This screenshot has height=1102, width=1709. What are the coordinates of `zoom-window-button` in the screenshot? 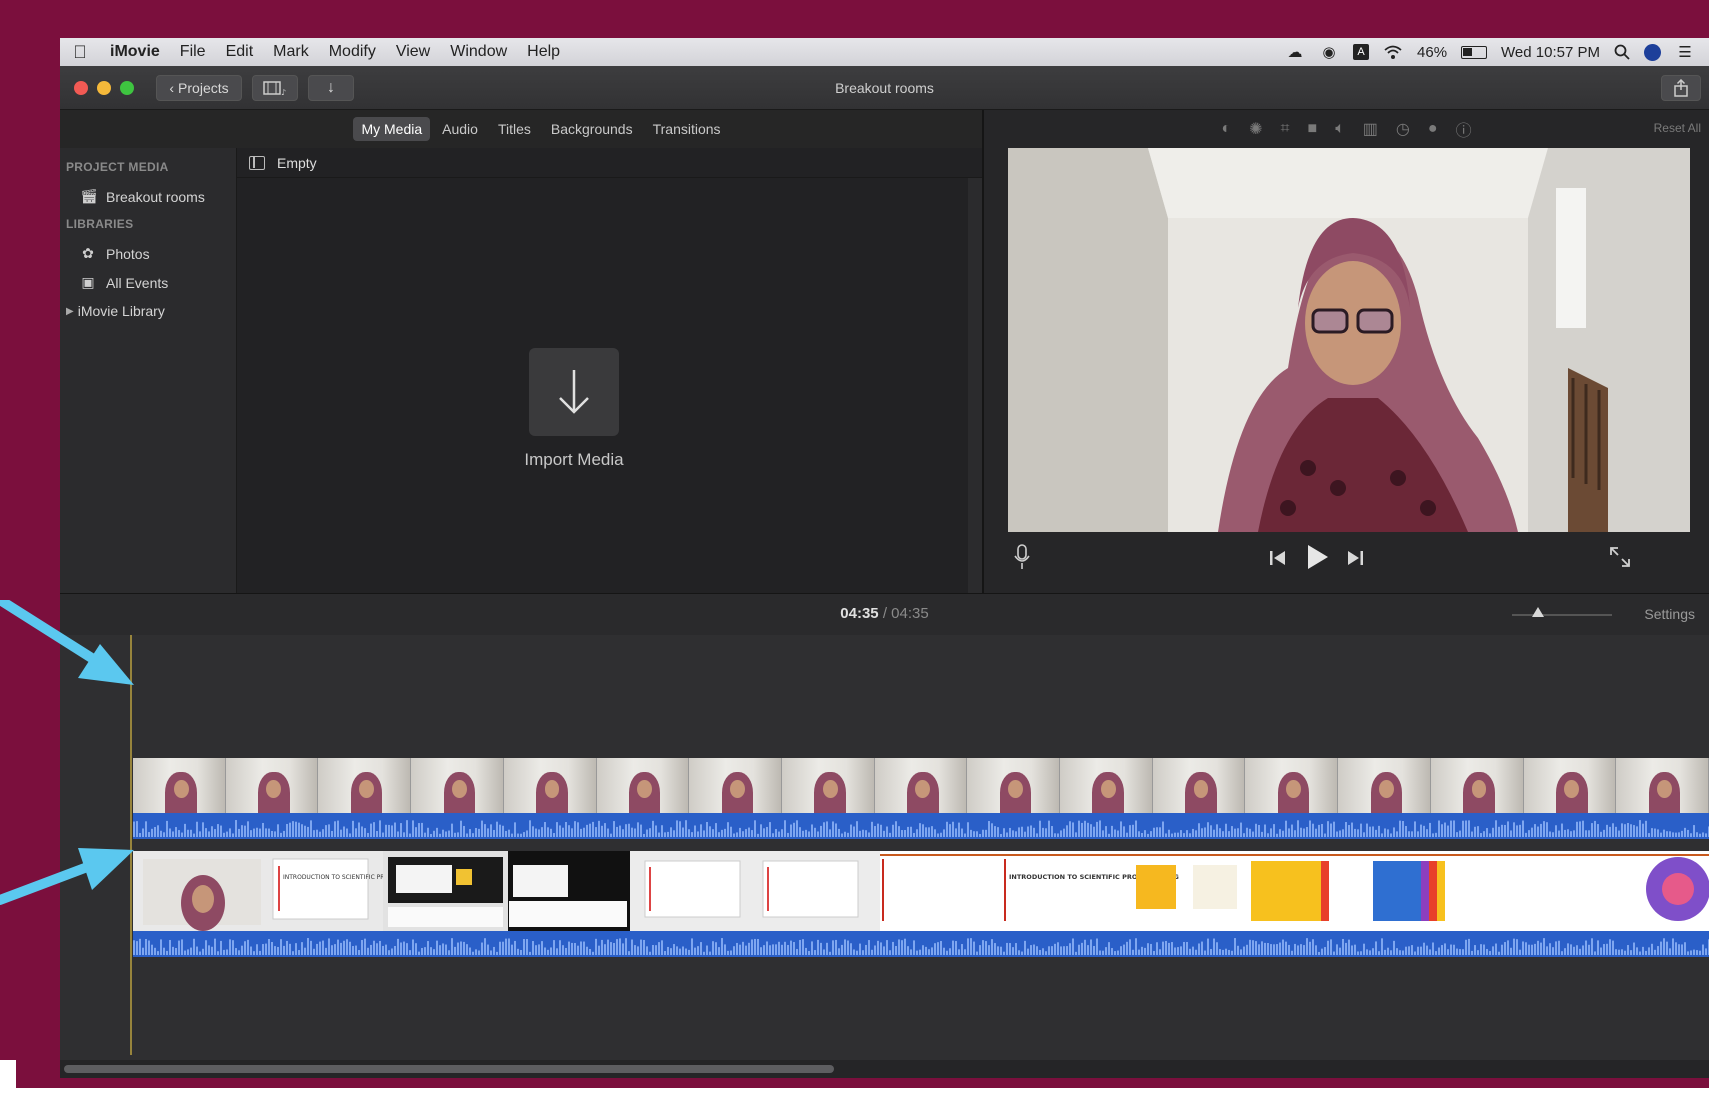 It's located at (127, 87).